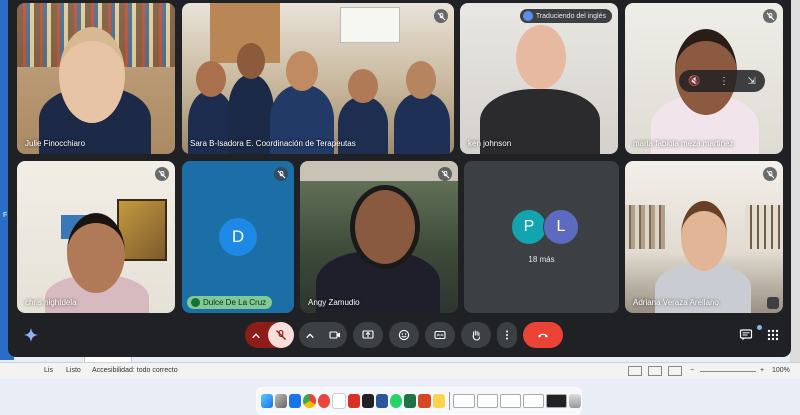 This screenshot has height=415, width=800. What do you see at coordinates (334, 302) in the screenshot?
I see `participant-name: Angy Zamudio` at bounding box center [334, 302].